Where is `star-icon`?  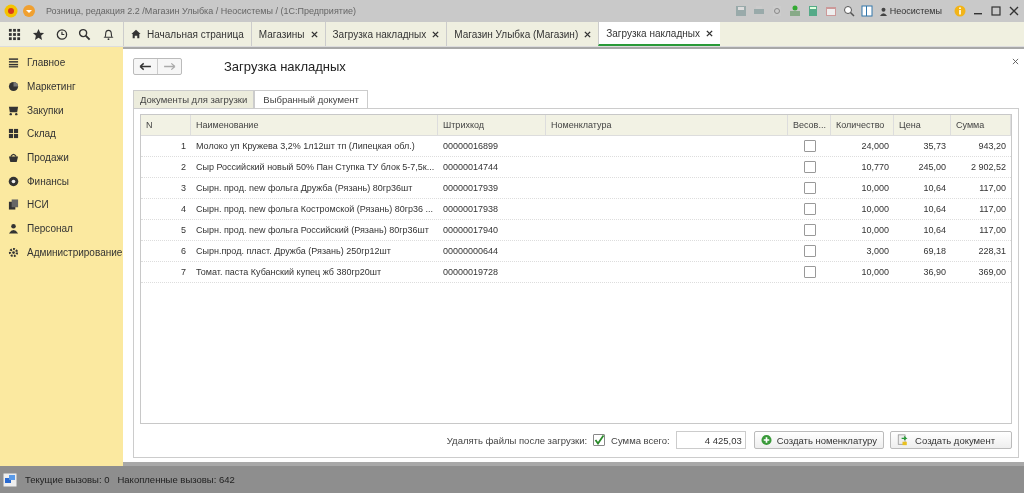 star-icon is located at coordinates (38, 34).